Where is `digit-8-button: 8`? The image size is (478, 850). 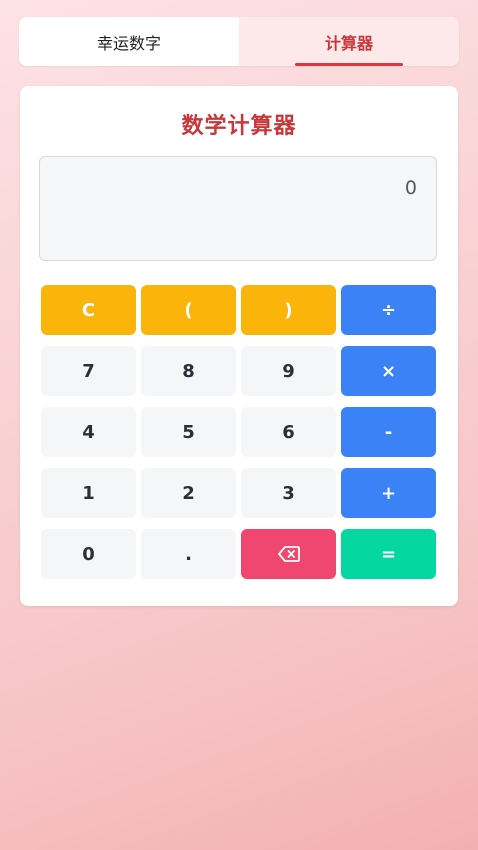
digit-8-button: 8 is located at coordinates (188, 371).